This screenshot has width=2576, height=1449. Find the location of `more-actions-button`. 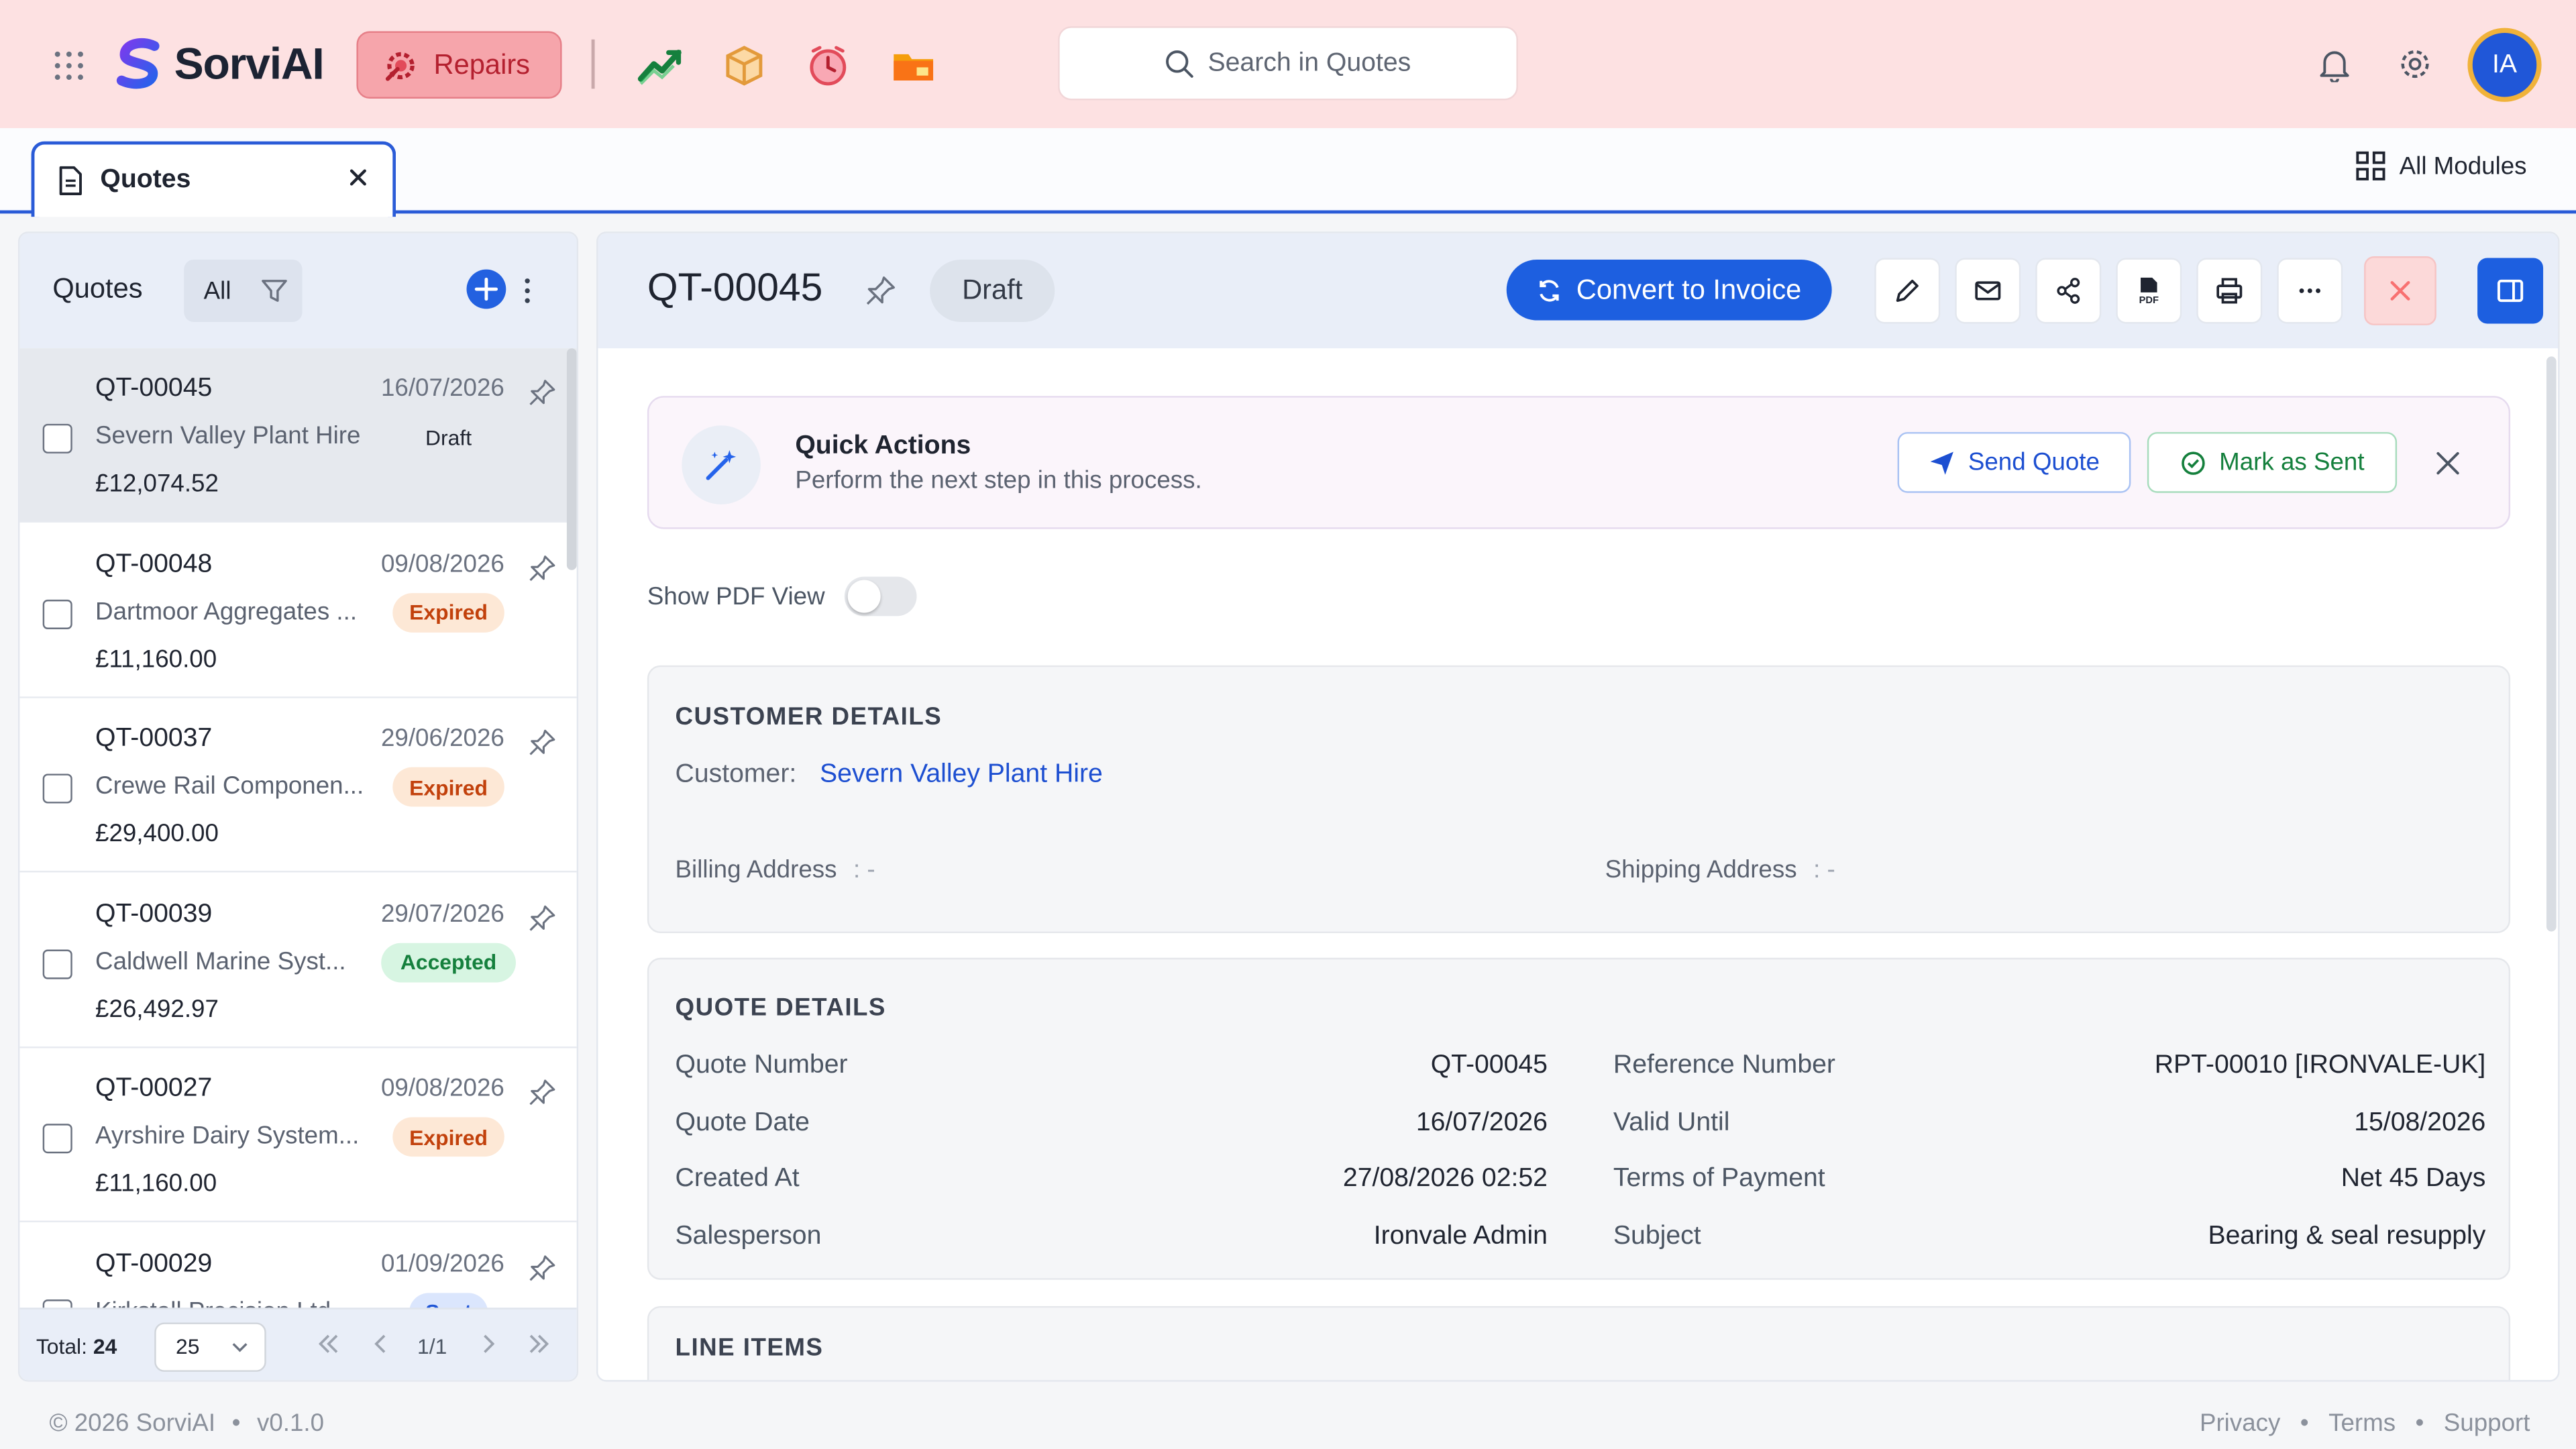

more-actions-button is located at coordinates (2310, 291).